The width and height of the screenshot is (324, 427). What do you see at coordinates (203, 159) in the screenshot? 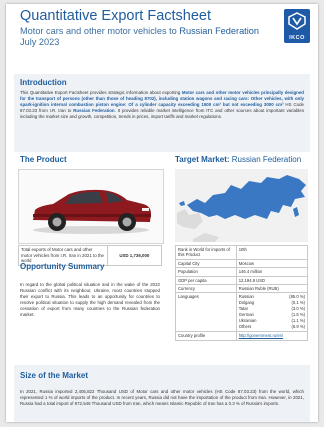
I see `target-heading-label: Target Market:` at bounding box center [203, 159].